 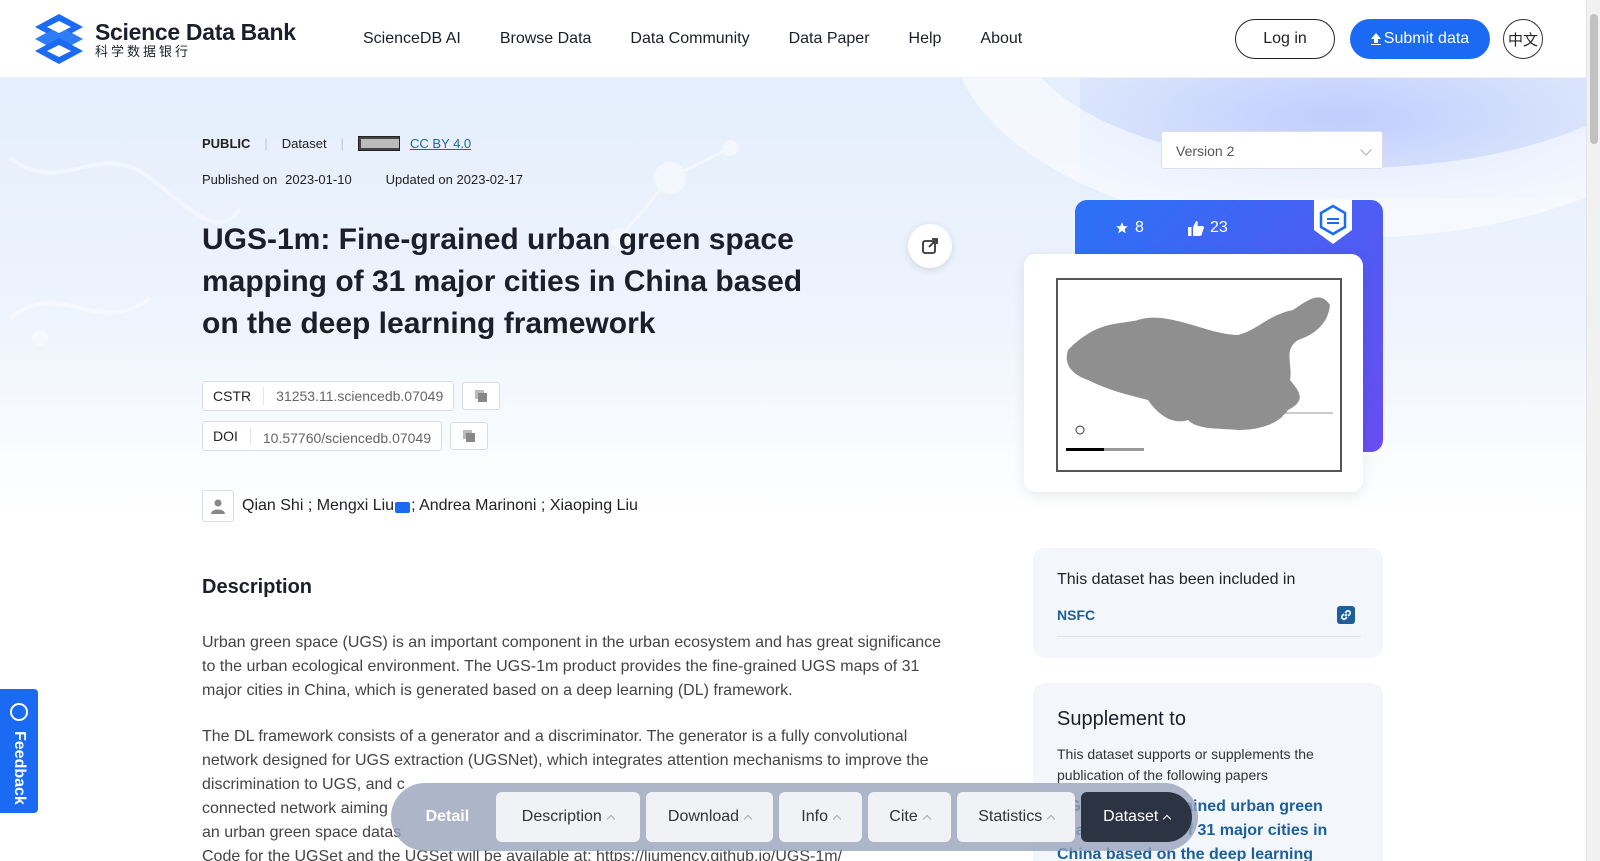 What do you see at coordinates (227, 436) in the screenshot?
I see `doi-label: DOI` at bounding box center [227, 436].